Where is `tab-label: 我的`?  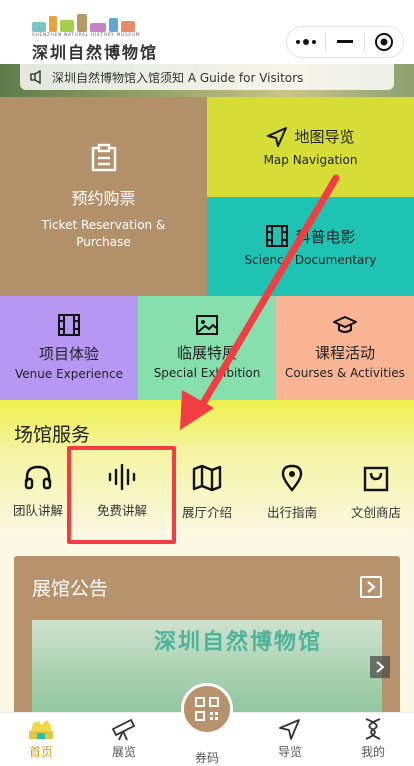
tab-label: 我的 is located at coordinates (372, 752).